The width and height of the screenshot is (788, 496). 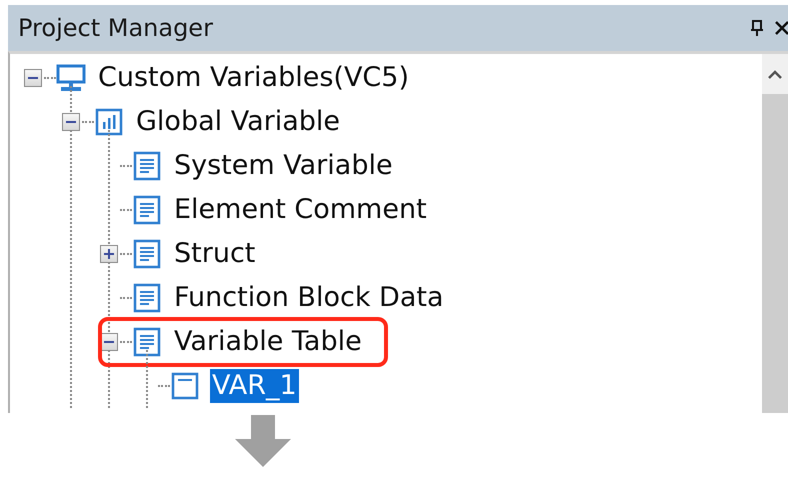 I want to click on bar-chart-icon, so click(x=109, y=122).